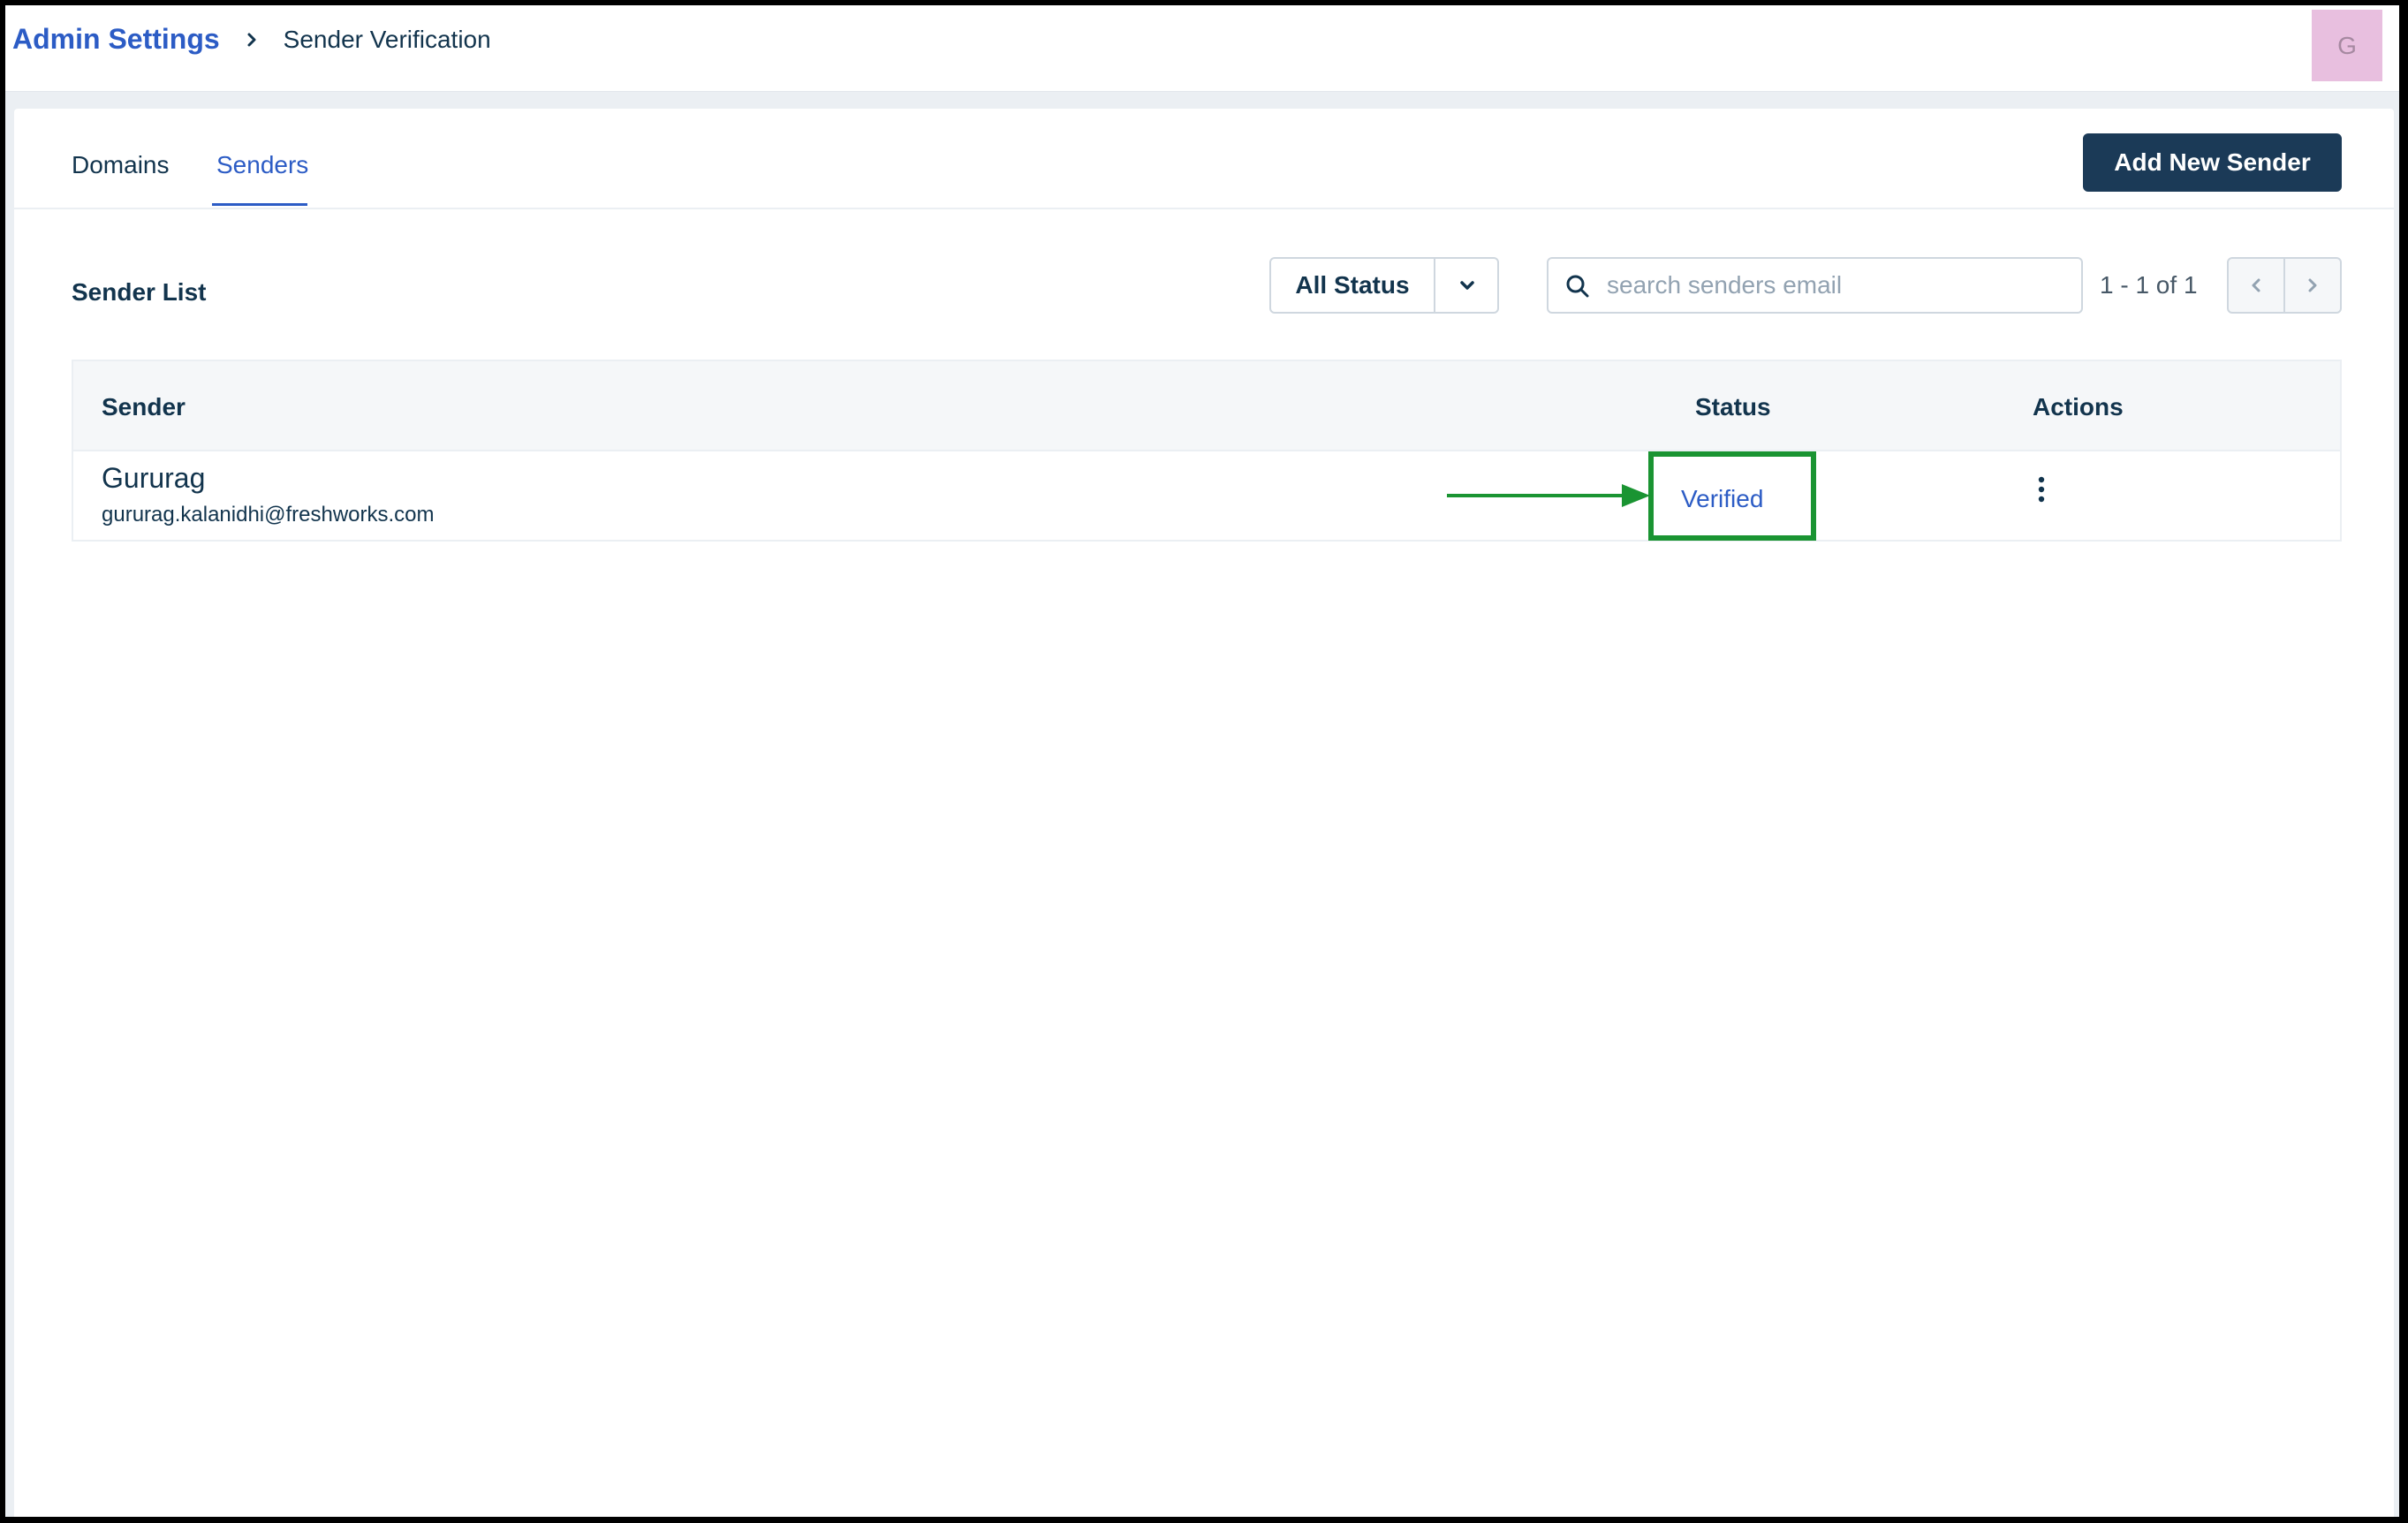 The height and width of the screenshot is (1523, 2408). I want to click on column-header-actions: Actions, so click(2078, 407).